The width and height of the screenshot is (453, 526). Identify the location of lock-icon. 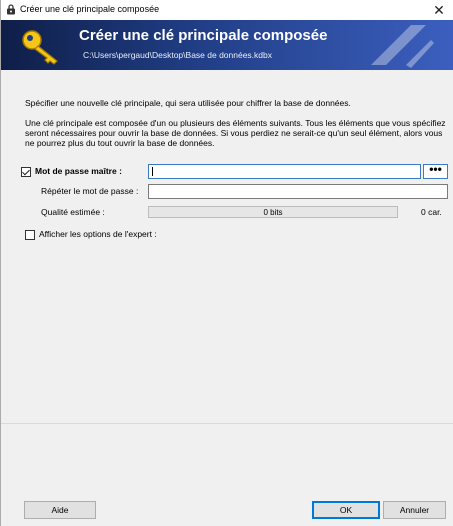
(11, 9).